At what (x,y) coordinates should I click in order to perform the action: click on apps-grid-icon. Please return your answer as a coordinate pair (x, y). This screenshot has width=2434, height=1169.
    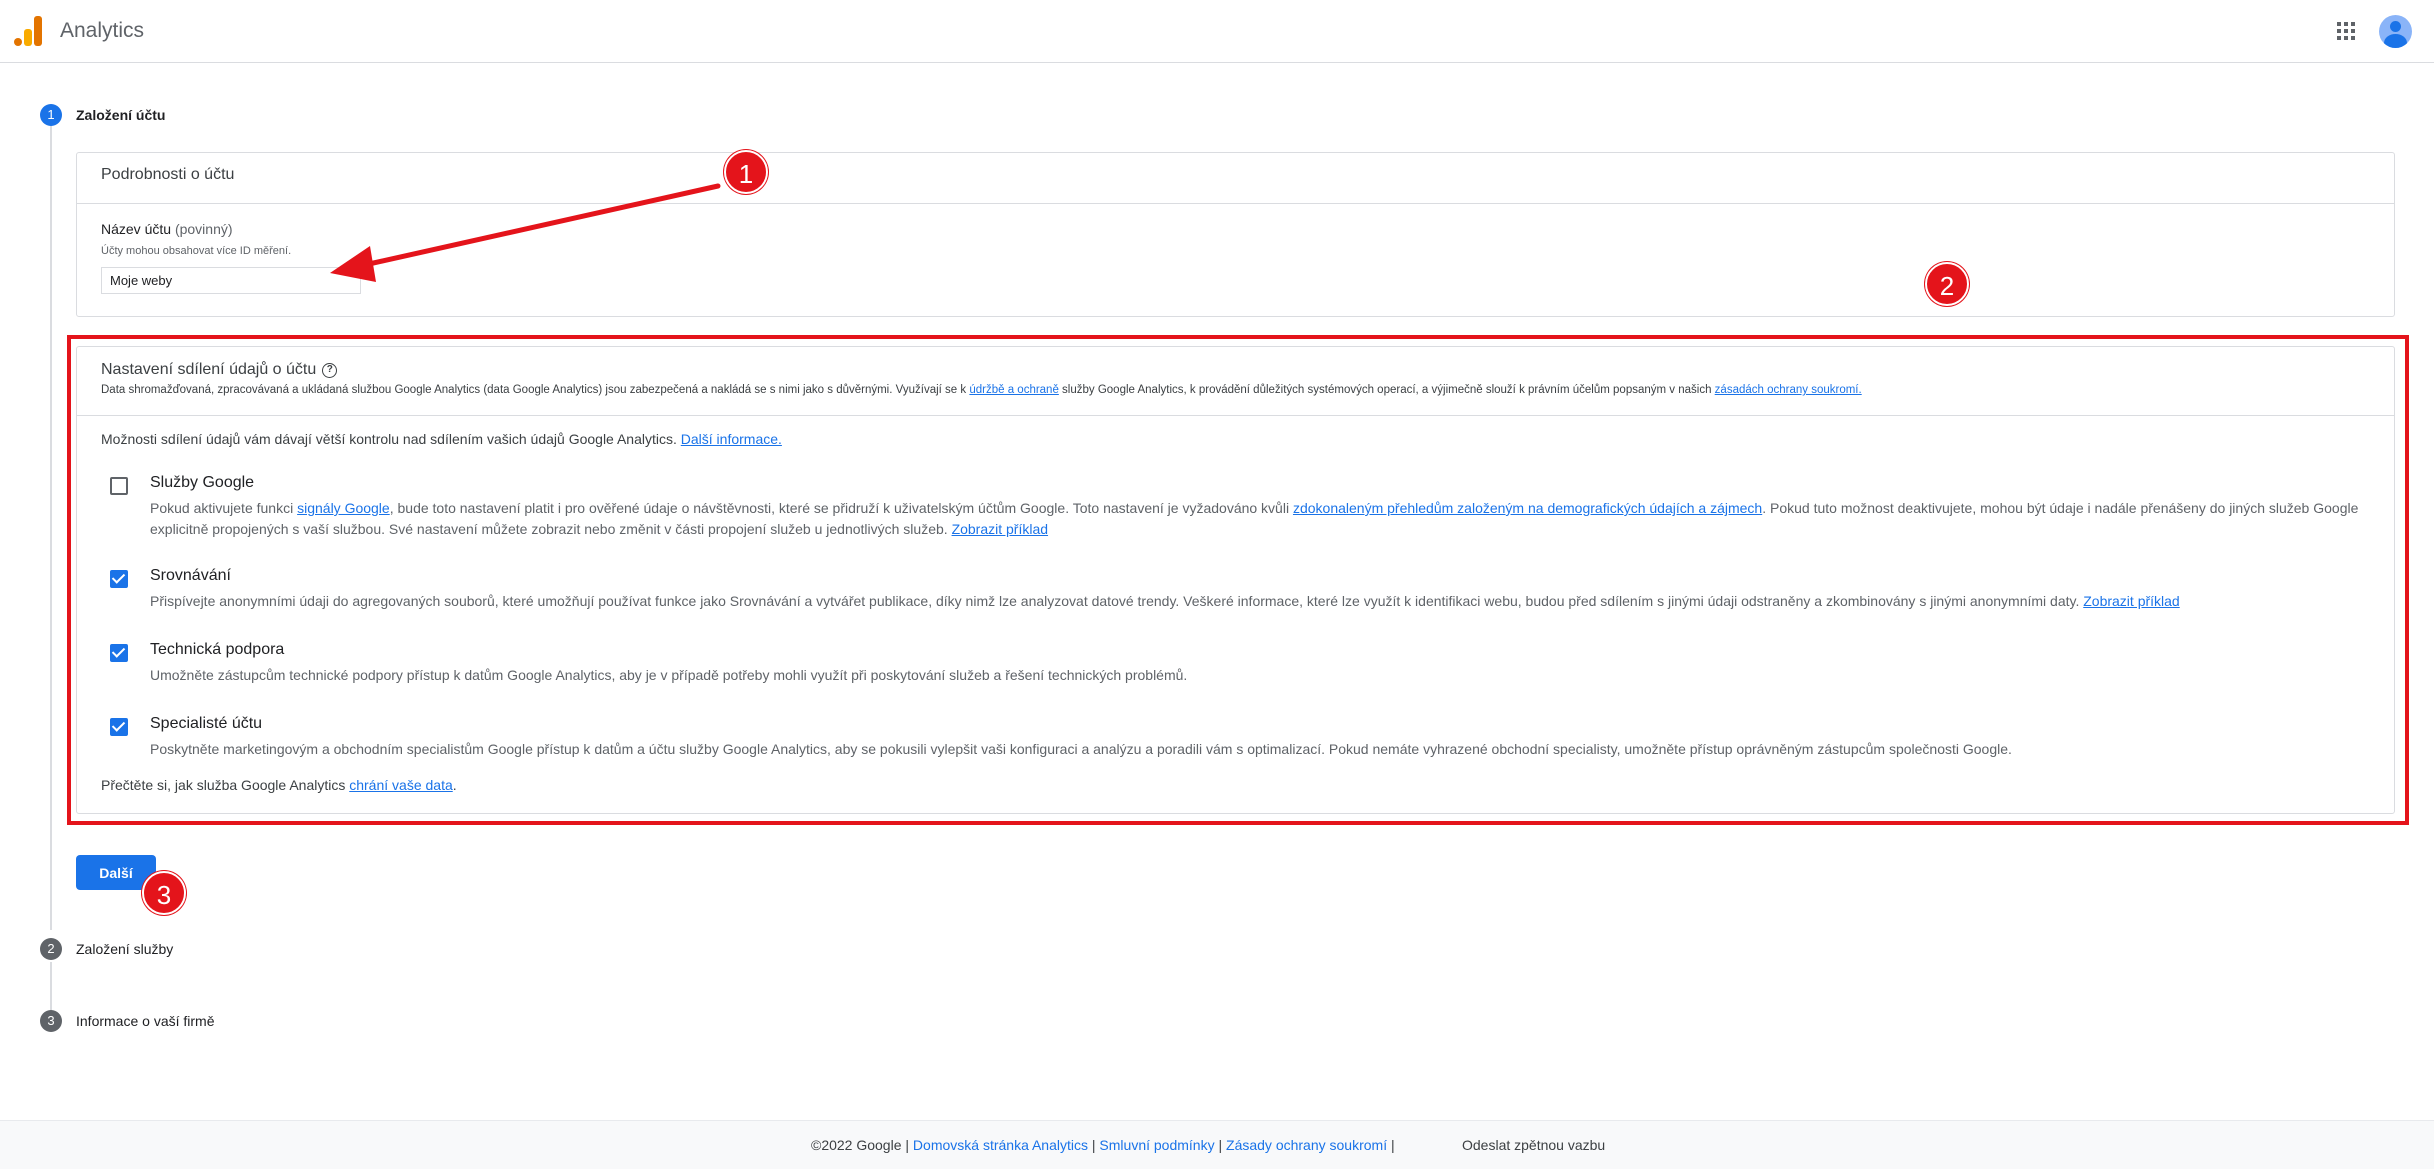
    Looking at the image, I should click on (2346, 31).